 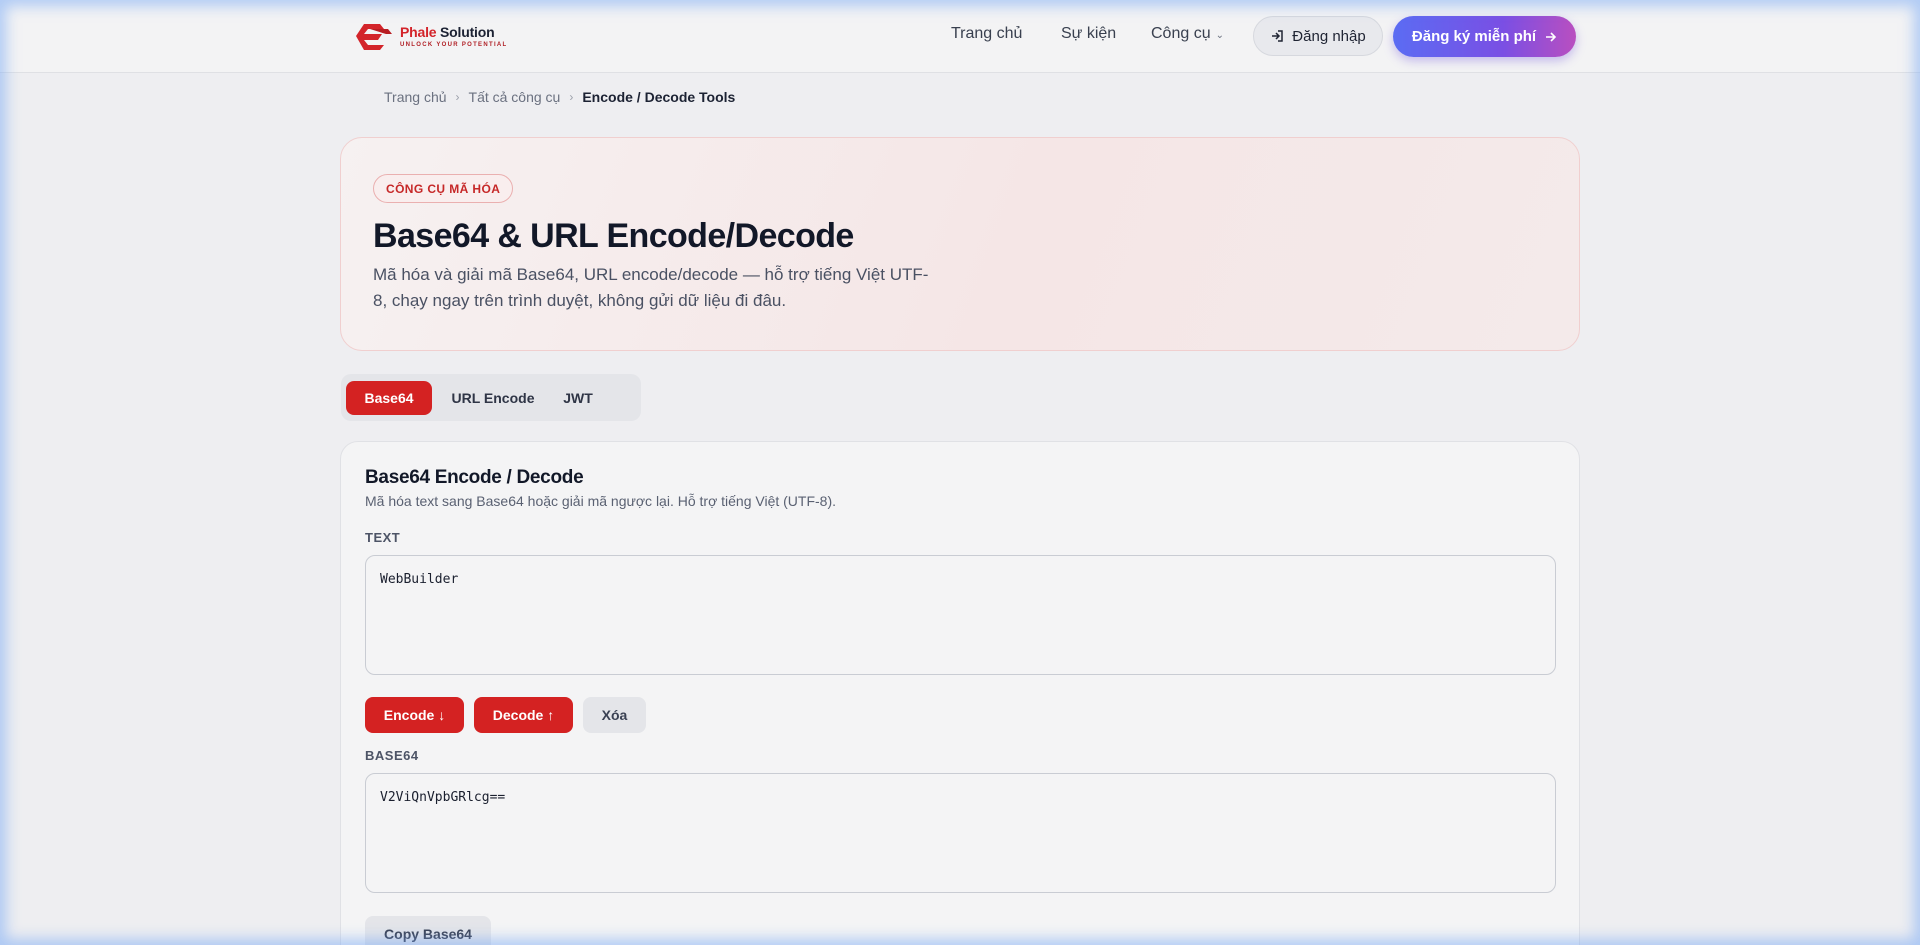 What do you see at coordinates (418, 31) in the screenshot?
I see `logo-name-accent: Phale` at bounding box center [418, 31].